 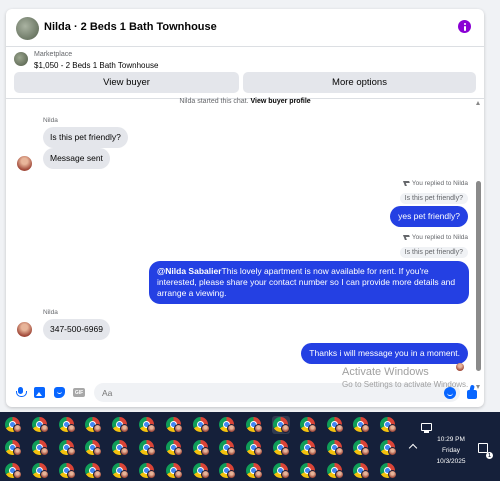 I want to click on scroll-thumb, so click(x=478, y=276).